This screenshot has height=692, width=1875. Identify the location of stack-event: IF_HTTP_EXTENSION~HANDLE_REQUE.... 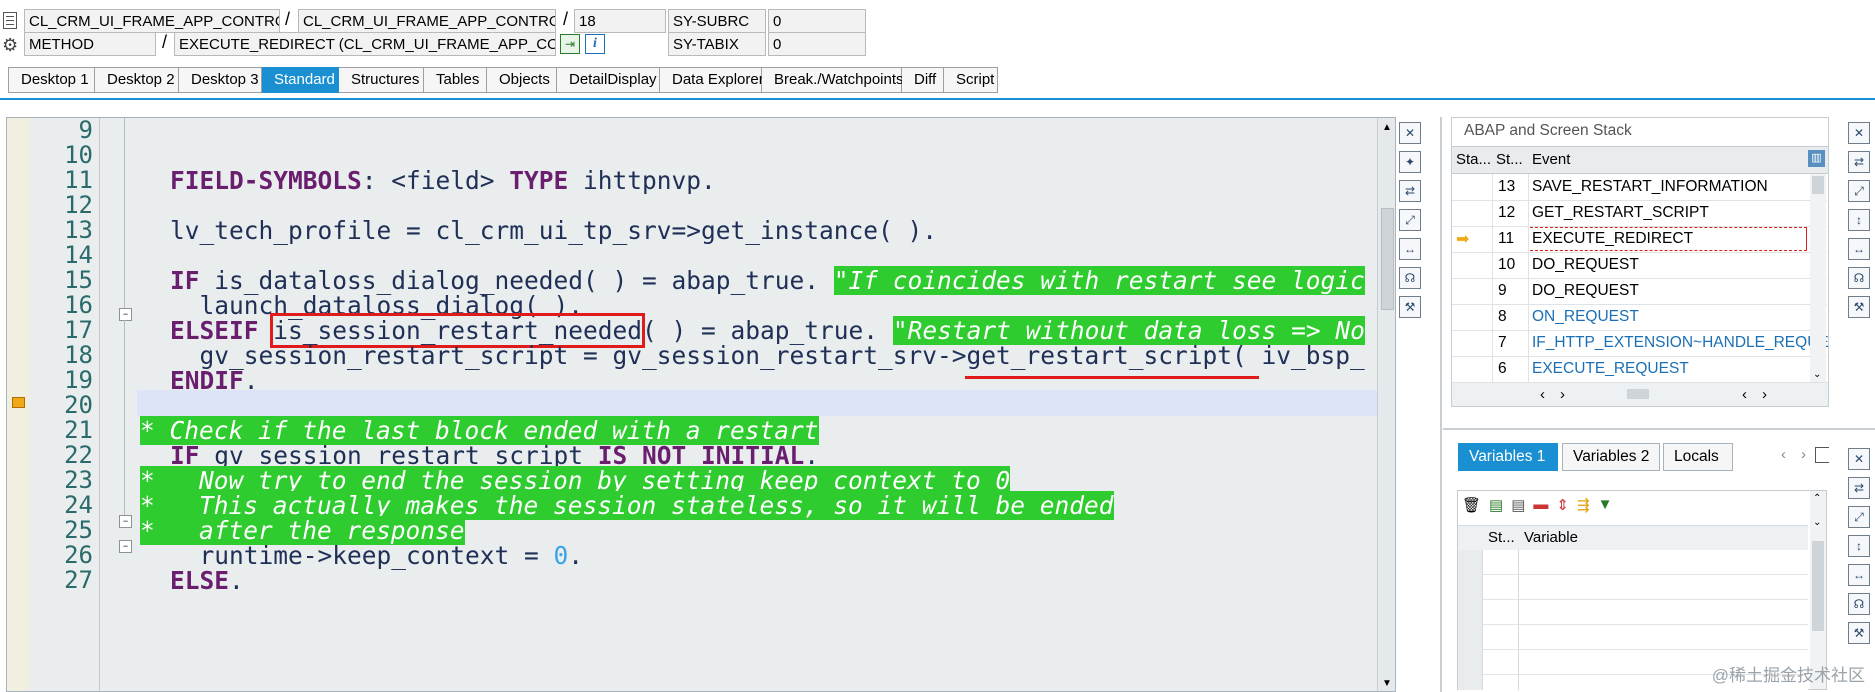
(1680, 343).